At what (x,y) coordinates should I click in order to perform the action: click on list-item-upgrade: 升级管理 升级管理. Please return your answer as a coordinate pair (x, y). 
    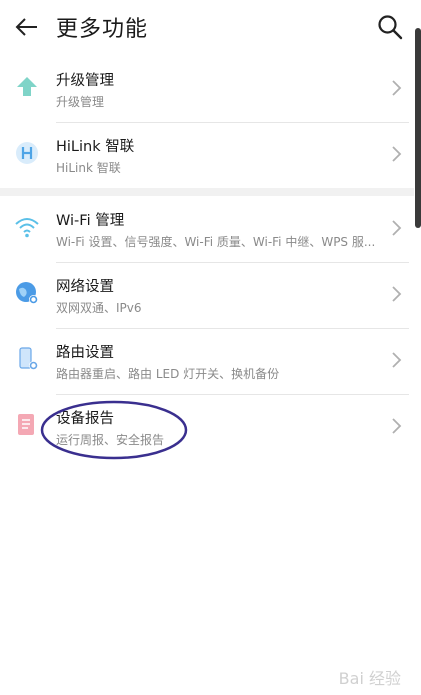
    Looking at the image, I should click on (207, 89).